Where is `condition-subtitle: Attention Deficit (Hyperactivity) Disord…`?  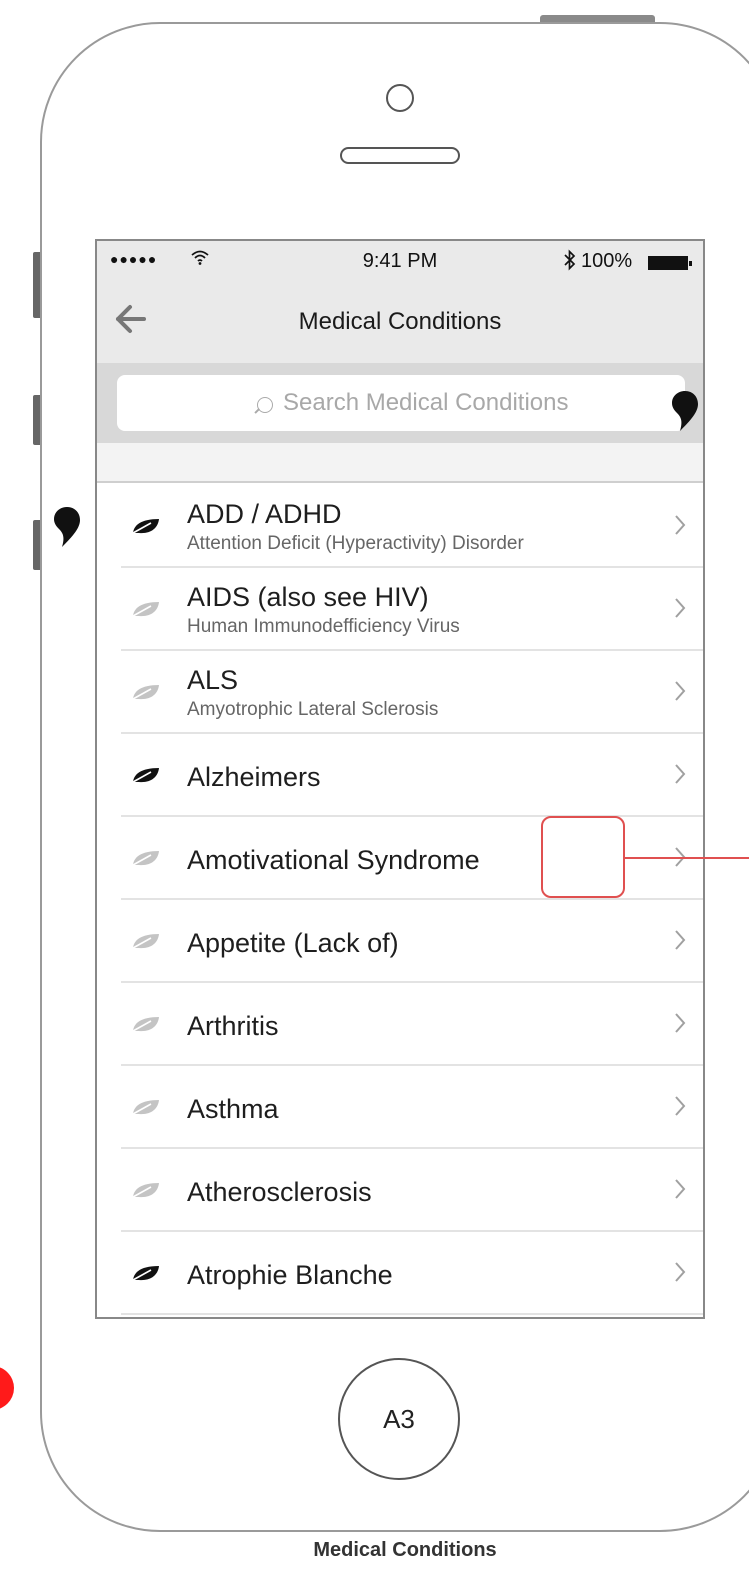 condition-subtitle: Attention Deficit (Hyperactivity) Disord… is located at coordinates (355, 543).